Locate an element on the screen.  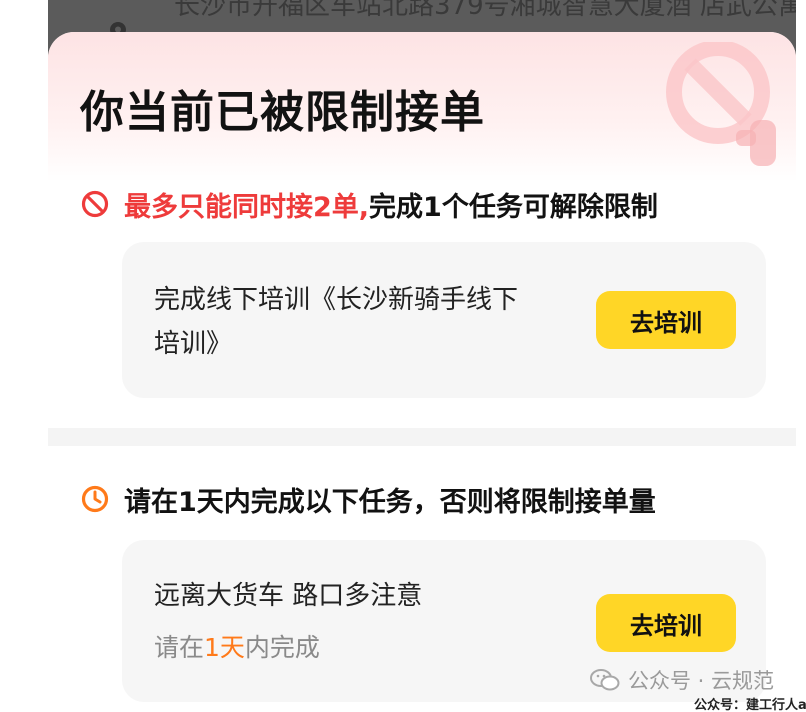
wechat-icon is located at coordinates (605, 680).